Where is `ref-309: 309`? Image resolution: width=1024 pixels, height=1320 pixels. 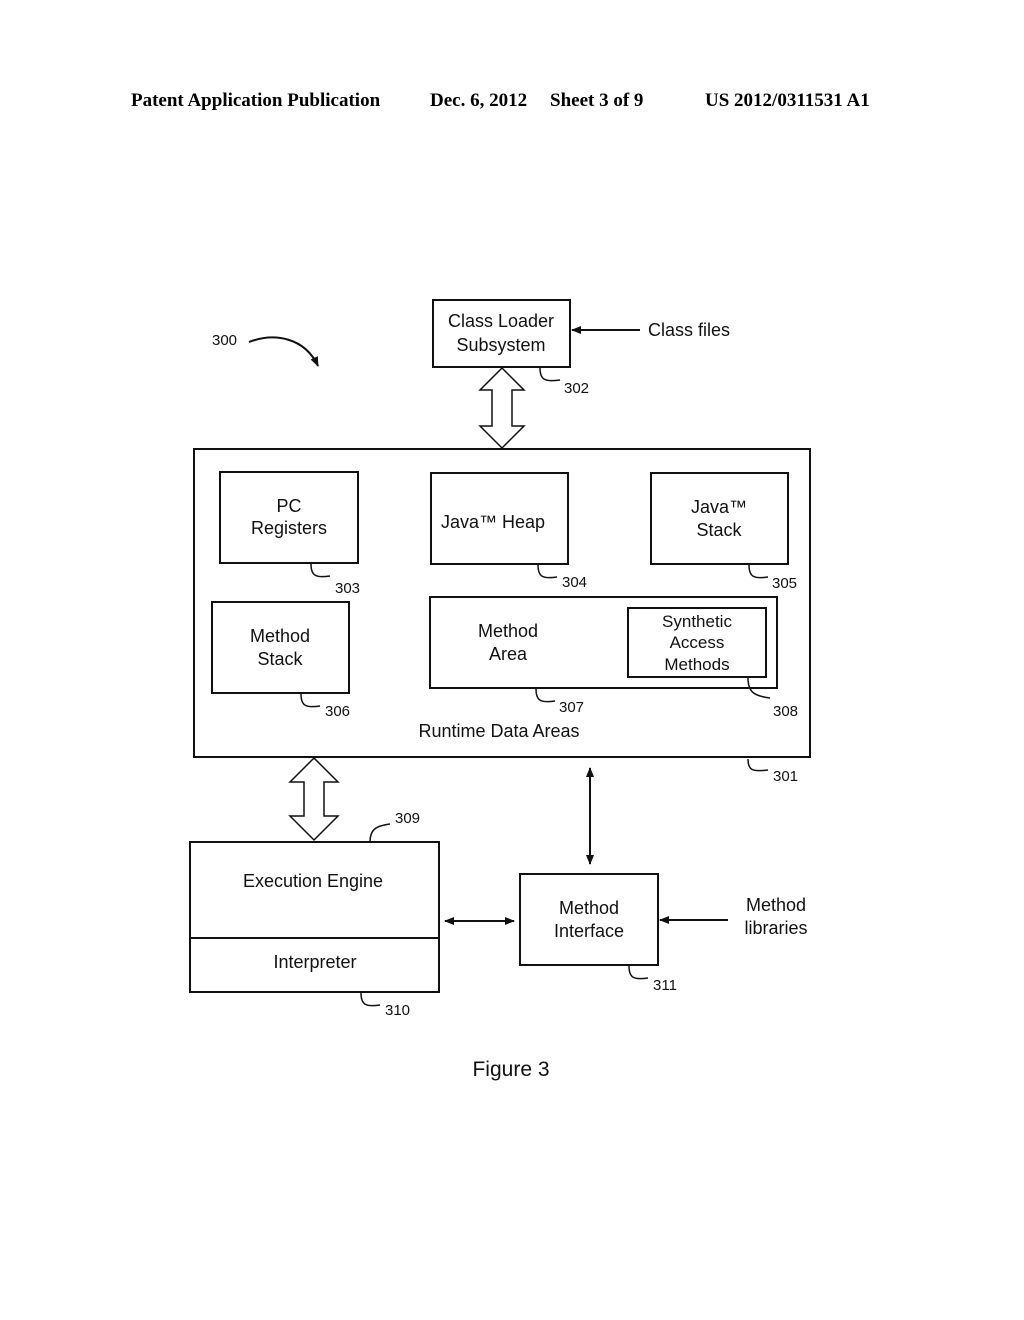 ref-309: 309 is located at coordinates (407, 818).